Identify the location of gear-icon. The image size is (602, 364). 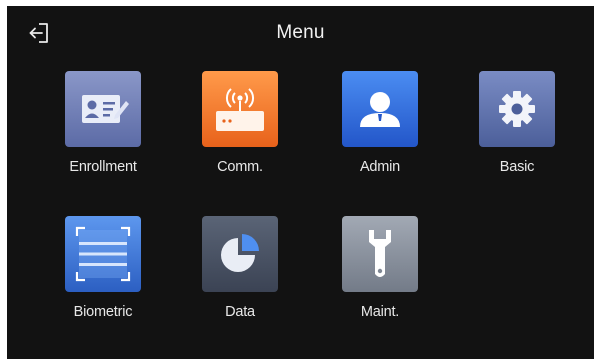
(517, 109).